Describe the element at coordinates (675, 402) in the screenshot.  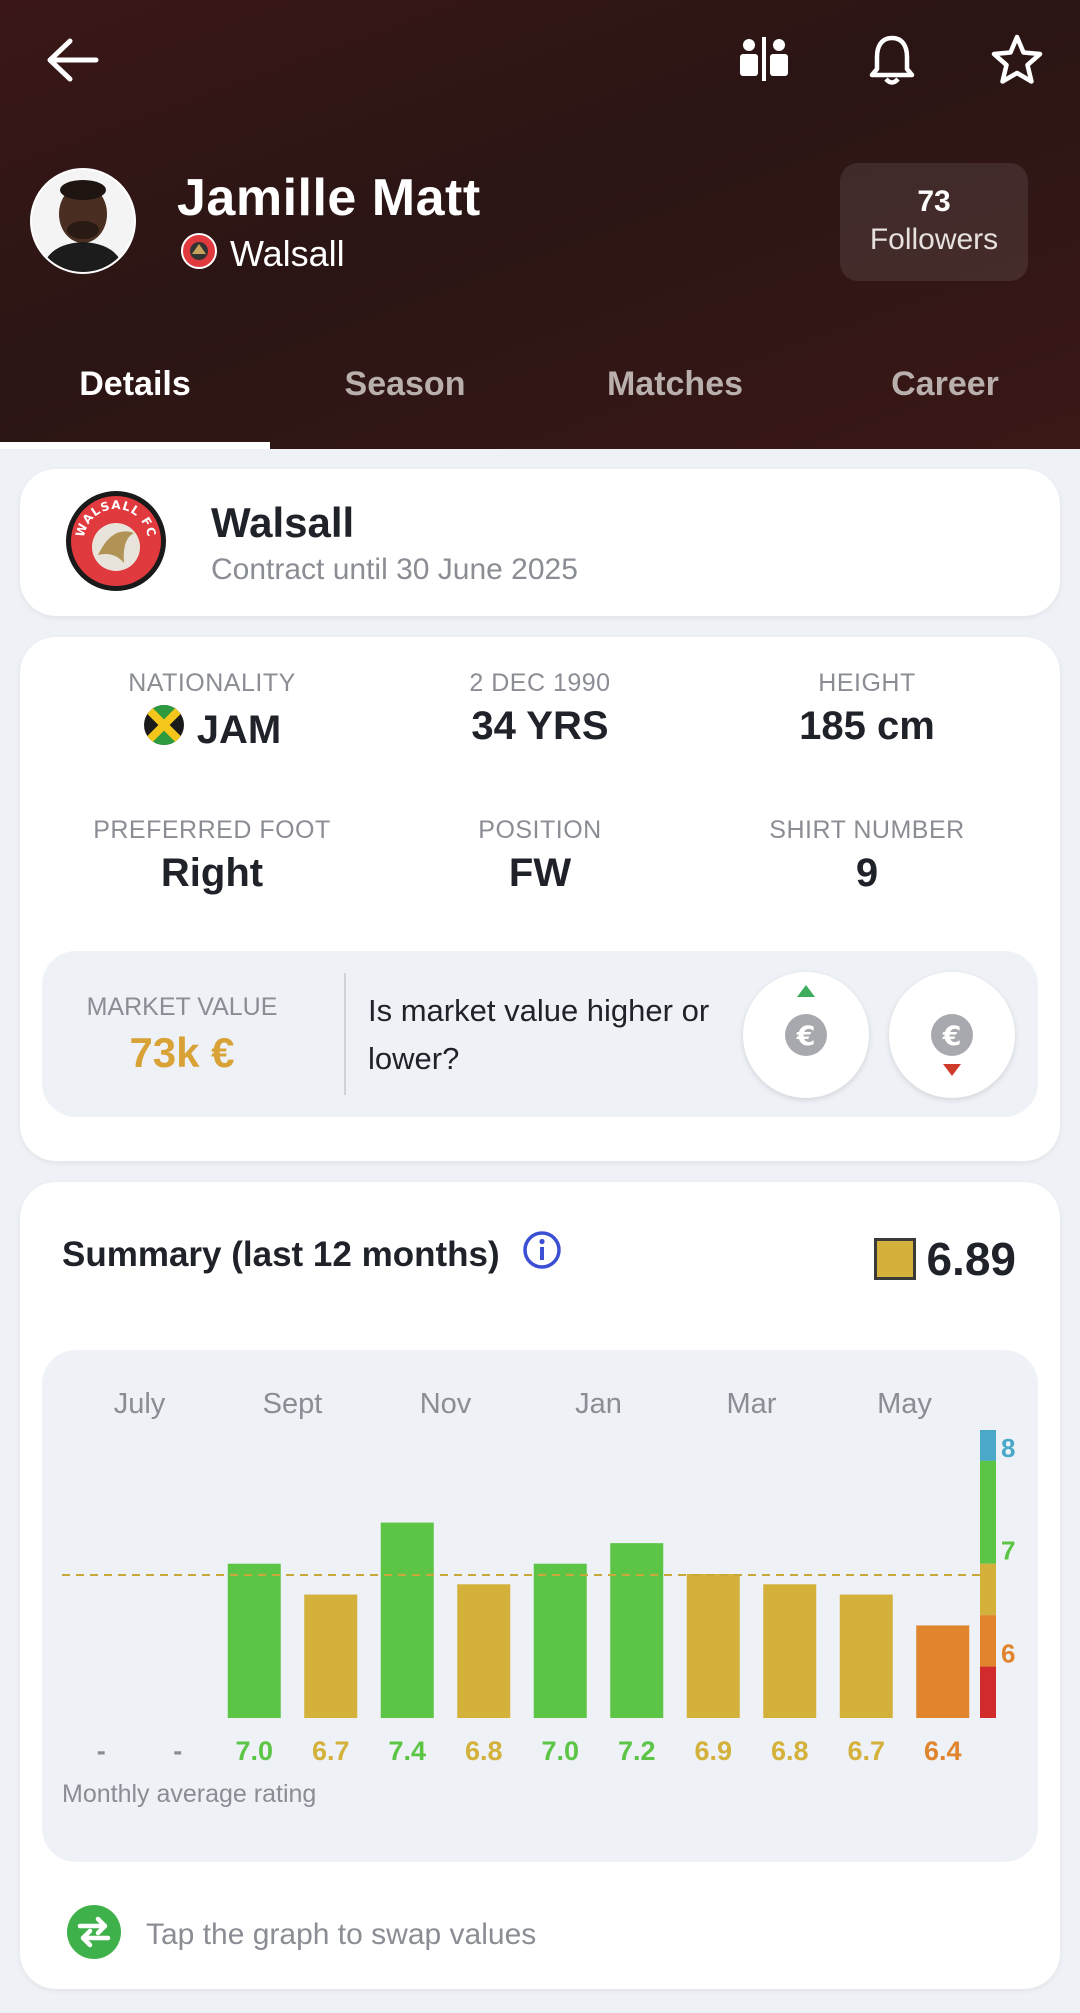
I see `tab-matches: Matches` at that location.